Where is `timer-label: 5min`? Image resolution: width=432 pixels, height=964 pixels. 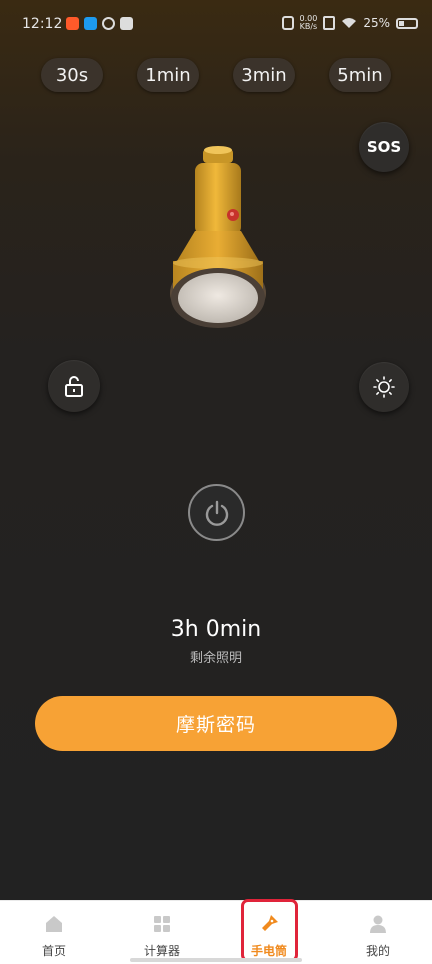 timer-label: 5min is located at coordinates (360, 75).